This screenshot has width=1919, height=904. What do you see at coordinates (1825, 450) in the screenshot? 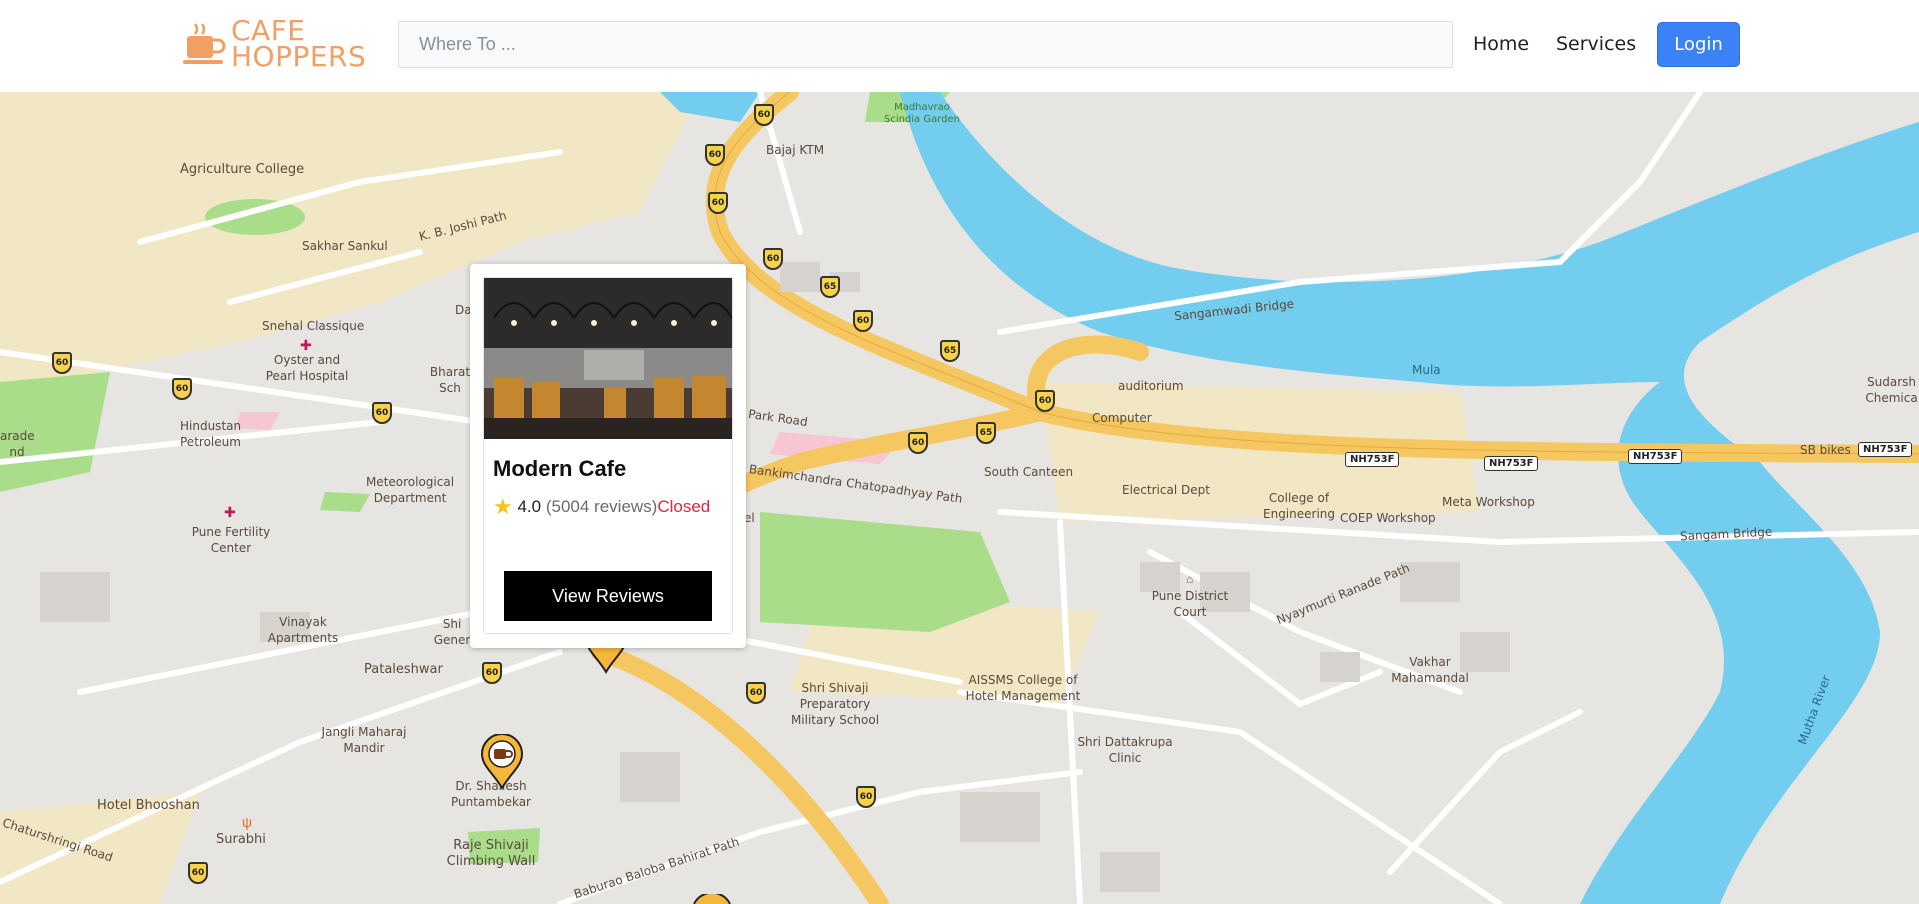
I see `map-label-sb-bikes: SB bikes` at bounding box center [1825, 450].